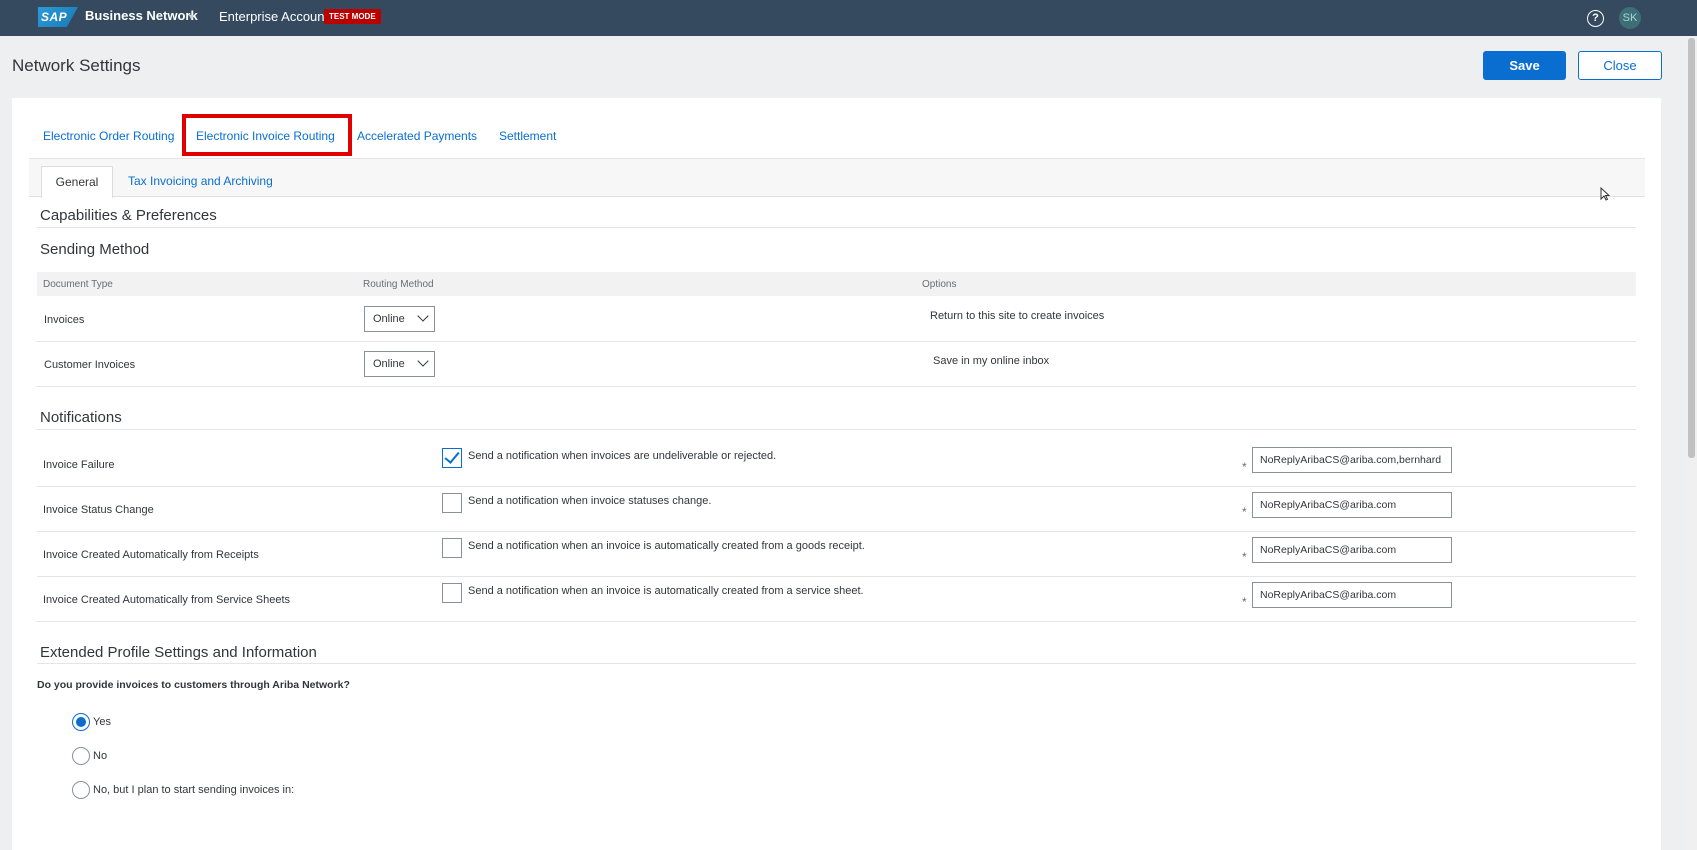 Image resolution: width=1697 pixels, height=850 pixels. What do you see at coordinates (58, 17) in the screenshot?
I see `sap-logo: SAP` at bounding box center [58, 17].